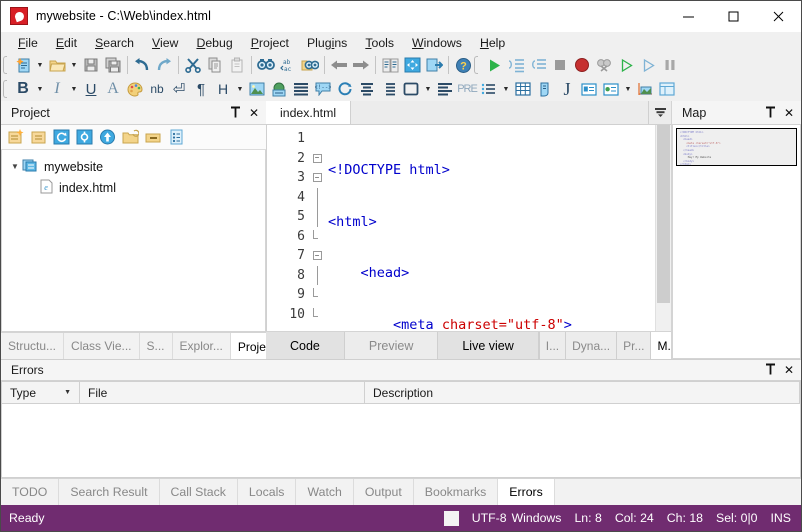 This screenshot has height=532, width=802. I want to click on character-icon, so click(545, 89).